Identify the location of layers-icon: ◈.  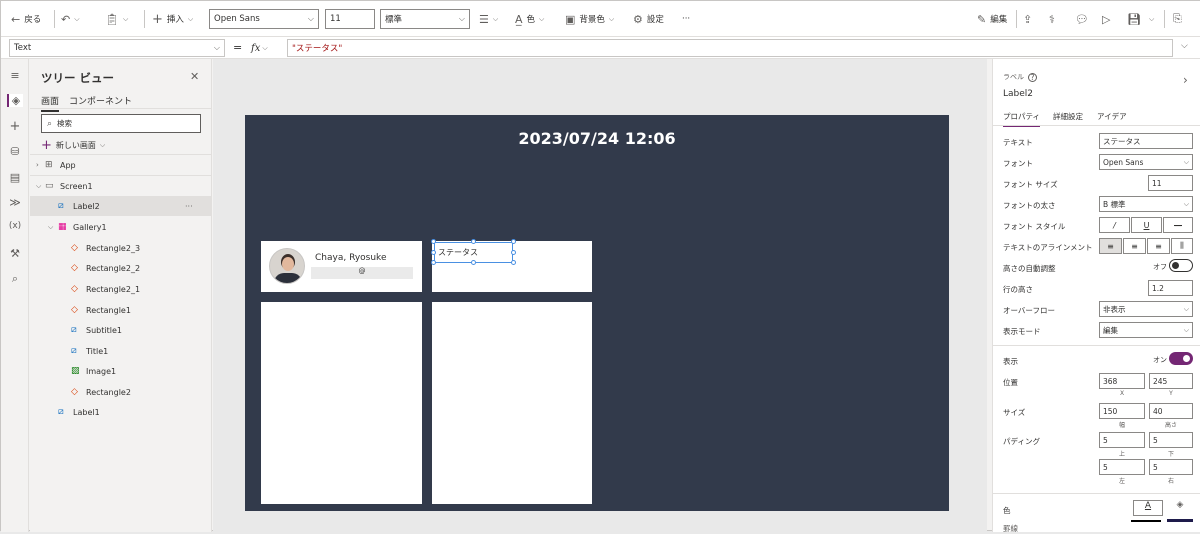
(15, 100).